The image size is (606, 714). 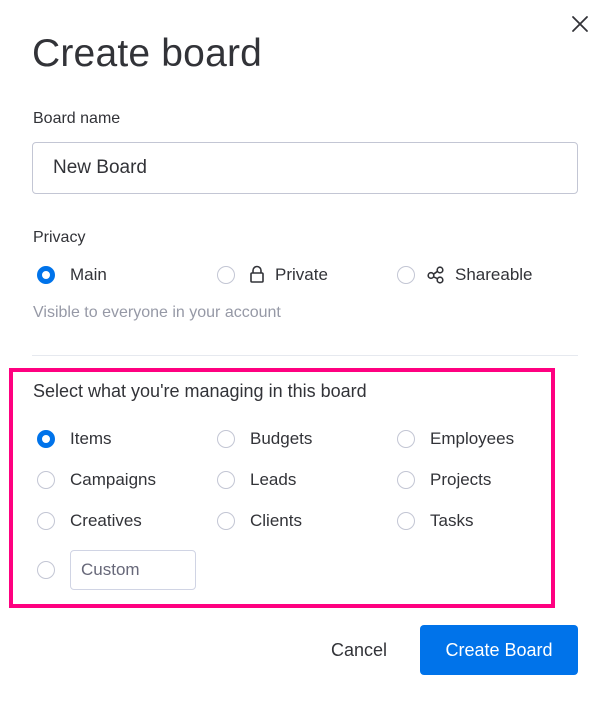 I want to click on lock-icon, so click(x=257, y=274).